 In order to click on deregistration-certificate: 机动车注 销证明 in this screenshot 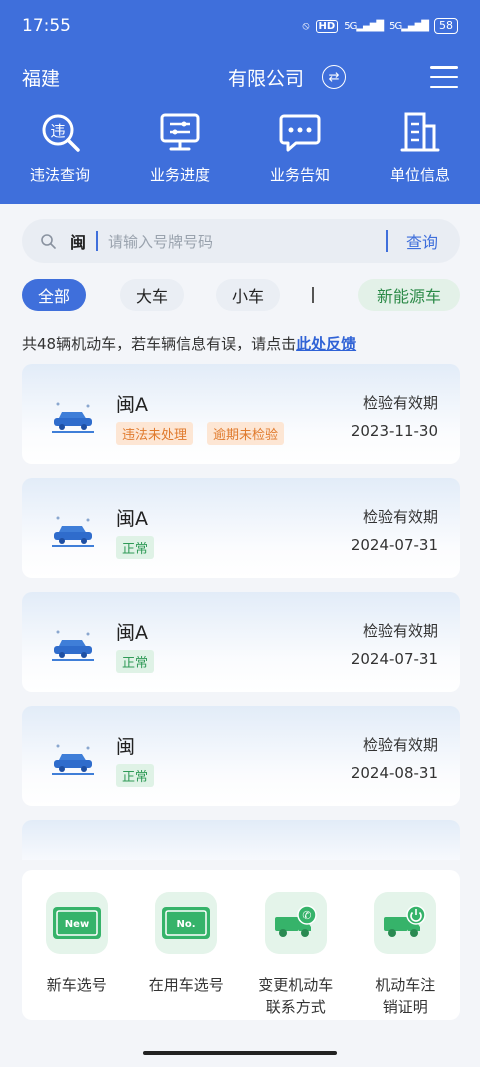, I will do `click(406, 945)`.